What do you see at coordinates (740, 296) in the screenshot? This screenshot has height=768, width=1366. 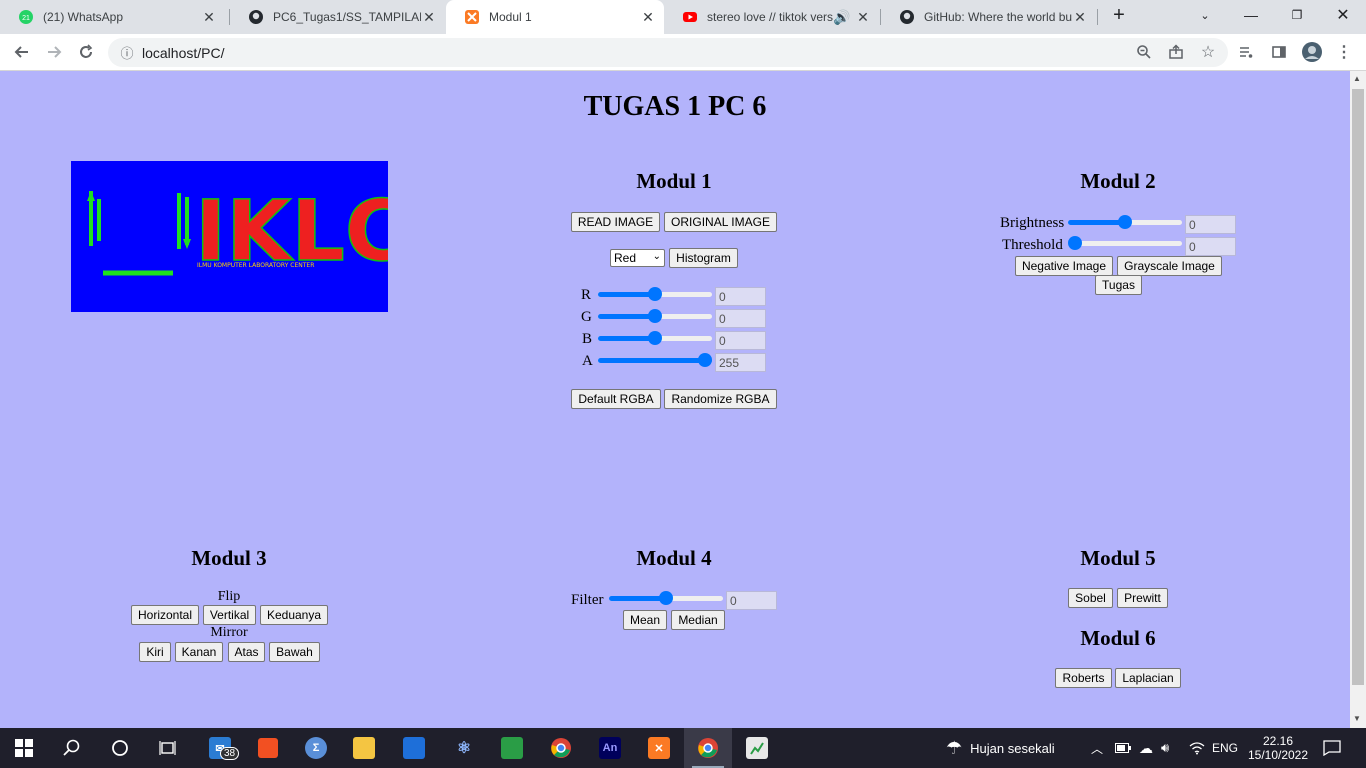 I see `slider-r-value: 0` at bounding box center [740, 296].